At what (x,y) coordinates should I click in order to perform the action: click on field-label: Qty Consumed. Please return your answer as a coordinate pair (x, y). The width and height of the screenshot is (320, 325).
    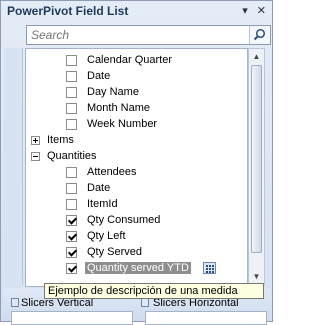
    Looking at the image, I should click on (124, 220).